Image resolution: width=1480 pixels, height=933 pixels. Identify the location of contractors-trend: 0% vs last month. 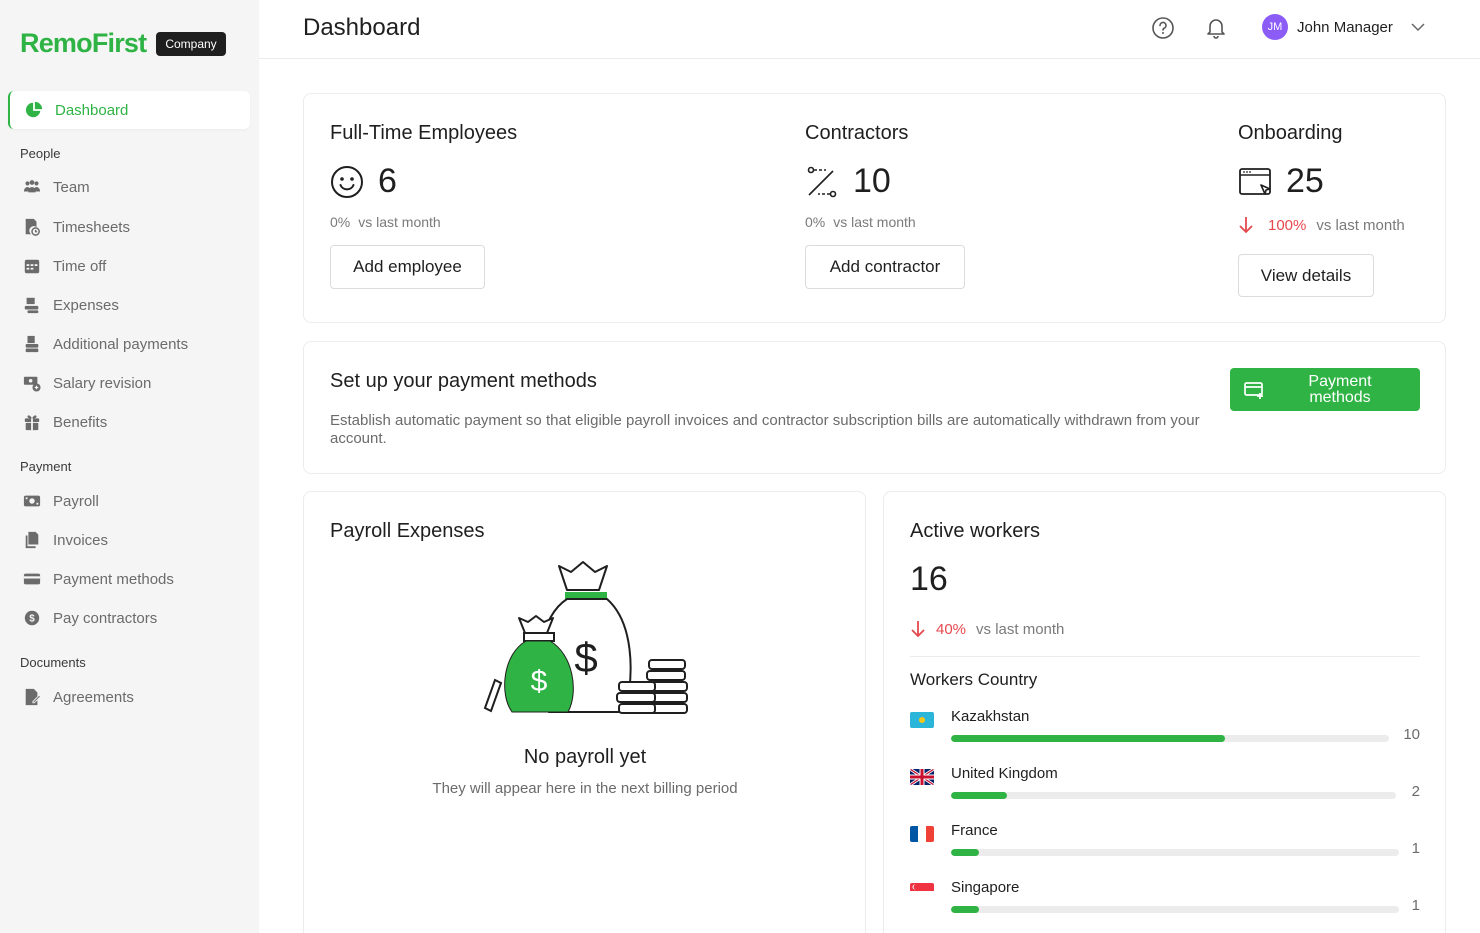
(860, 222).